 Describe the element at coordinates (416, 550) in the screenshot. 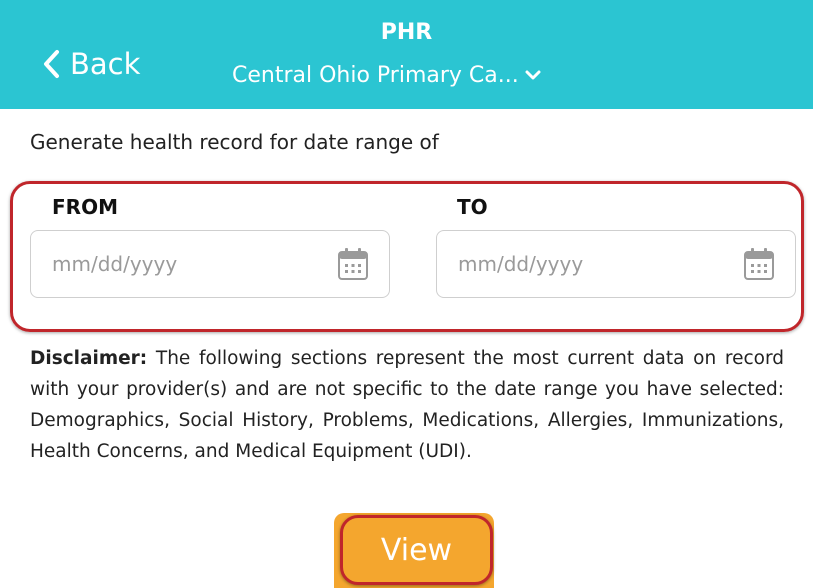

I see `view-button: View` at that location.